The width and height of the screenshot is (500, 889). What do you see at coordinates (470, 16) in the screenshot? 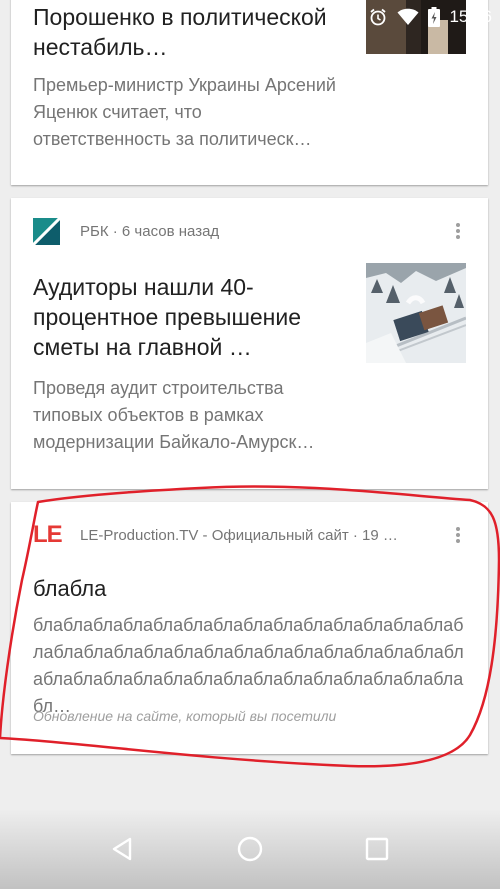
I see `clock: 15:36` at bounding box center [470, 16].